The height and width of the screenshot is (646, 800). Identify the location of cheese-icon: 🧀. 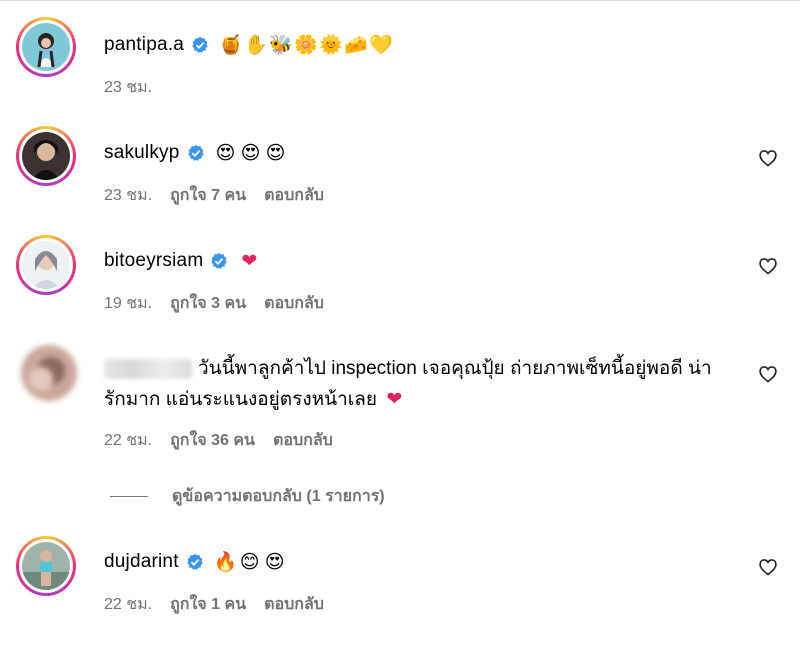
(355, 45).